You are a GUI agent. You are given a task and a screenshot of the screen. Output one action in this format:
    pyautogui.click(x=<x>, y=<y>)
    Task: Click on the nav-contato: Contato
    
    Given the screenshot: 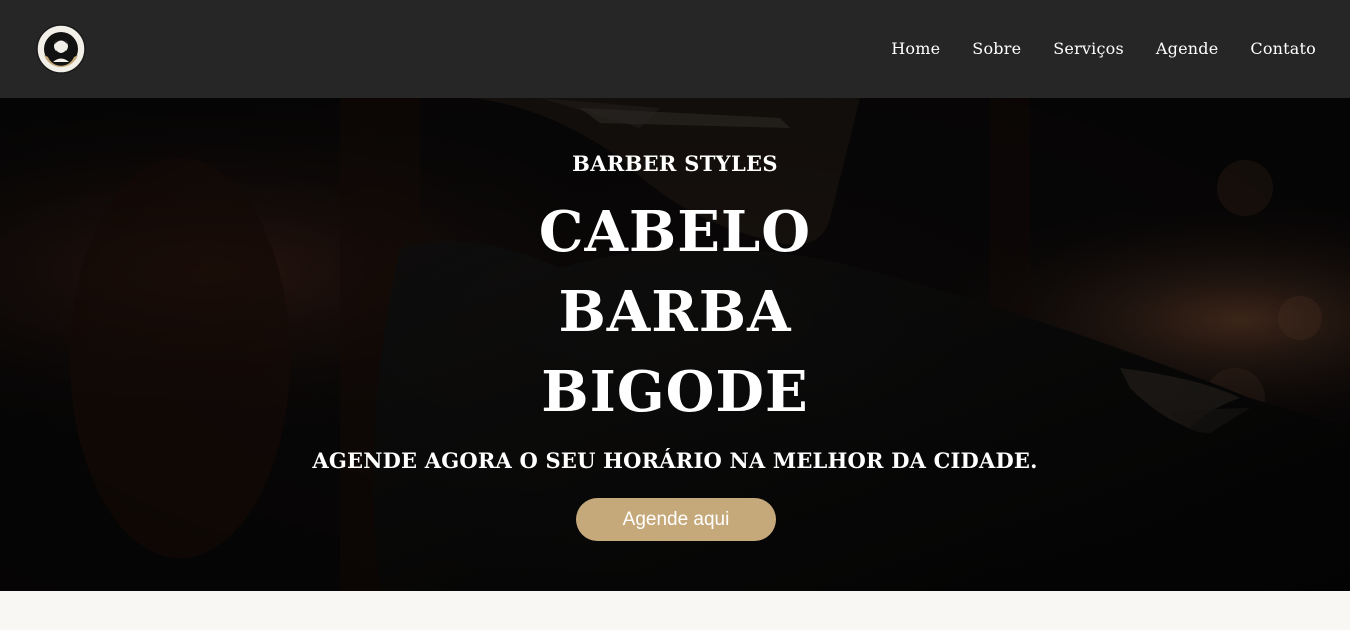 What is the action you would take?
    pyautogui.click(x=1283, y=48)
    